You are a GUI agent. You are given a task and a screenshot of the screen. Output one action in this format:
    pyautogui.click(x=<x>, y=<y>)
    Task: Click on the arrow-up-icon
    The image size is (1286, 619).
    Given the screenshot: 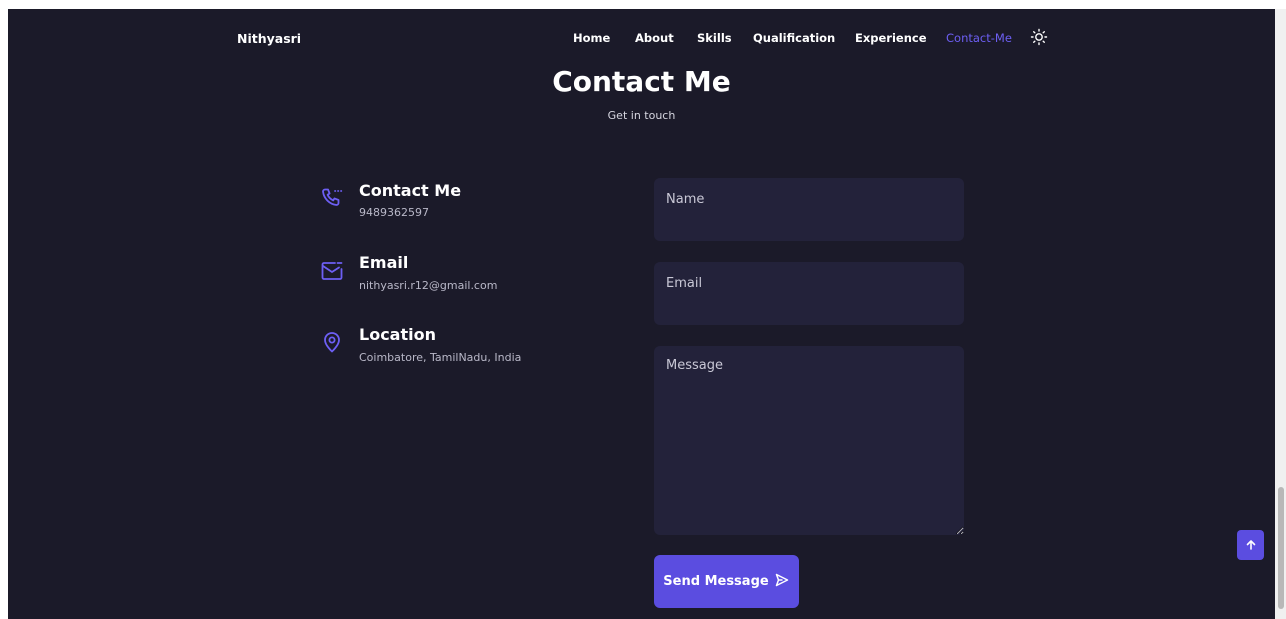 What is the action you would take?
    pyautogui.click(x=1251, y=545)
    